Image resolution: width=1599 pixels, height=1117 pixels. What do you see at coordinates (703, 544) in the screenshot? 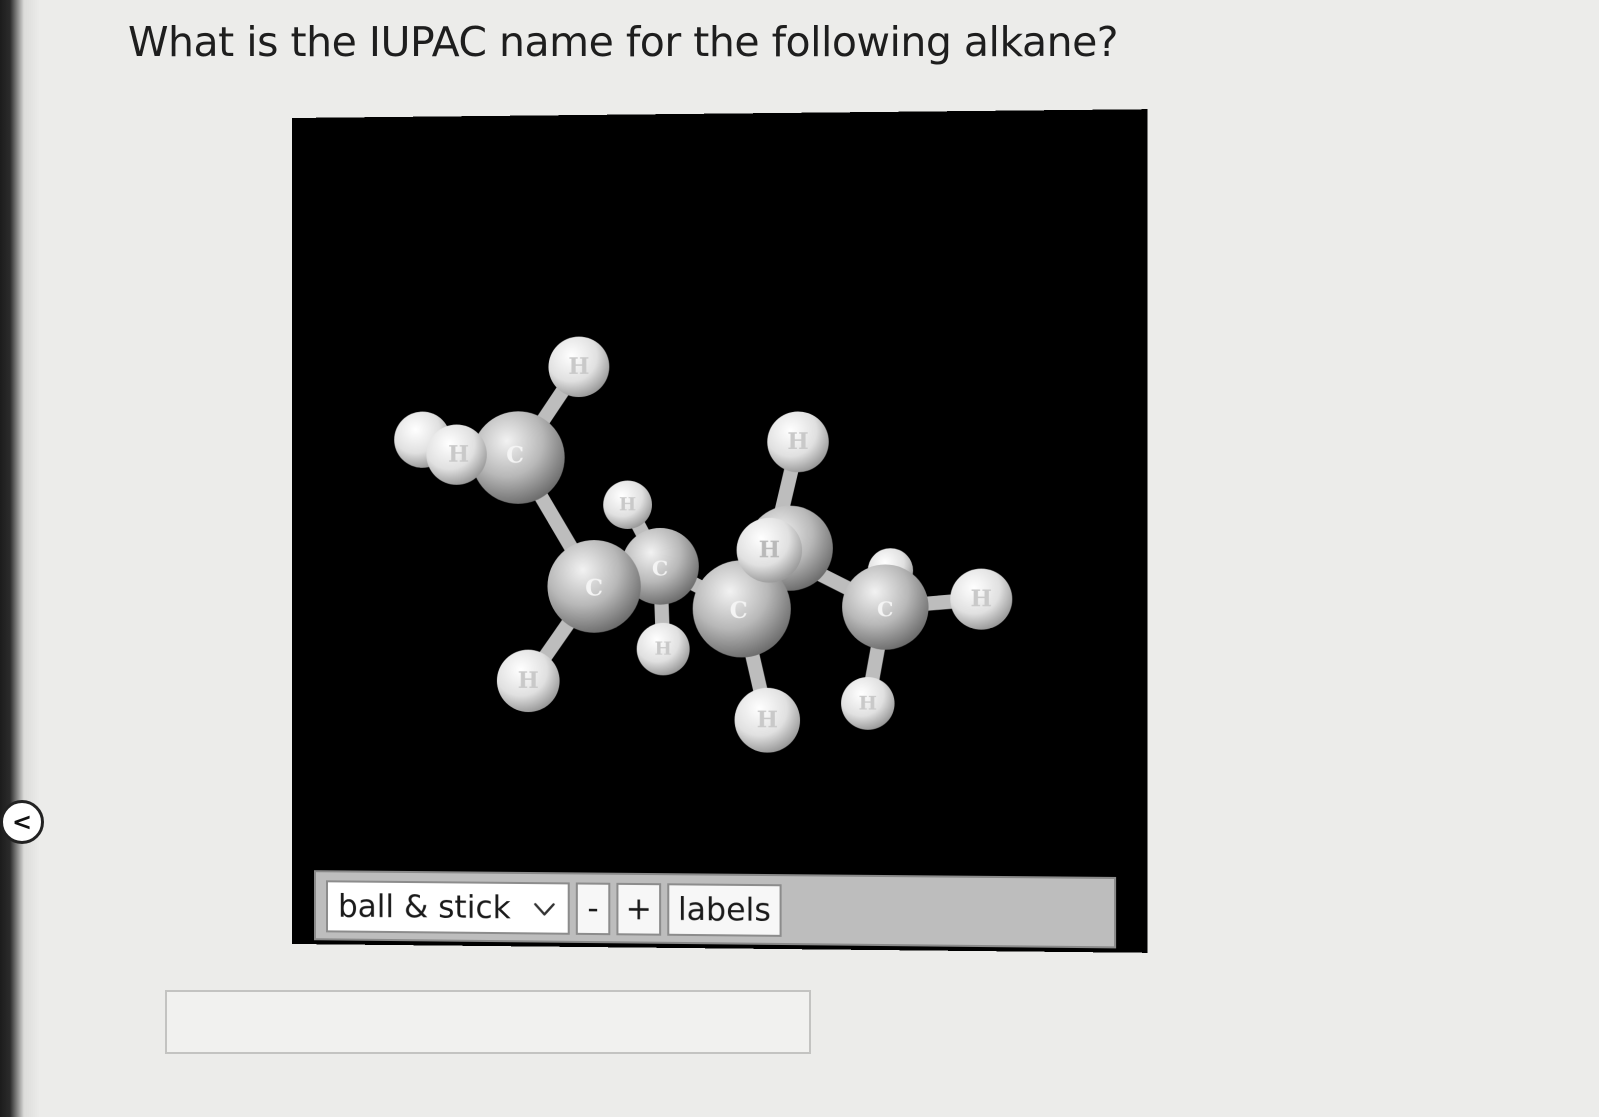
I see `atoms: C H H H C C H H H C H H C H H` at bounding box center [703, 544].